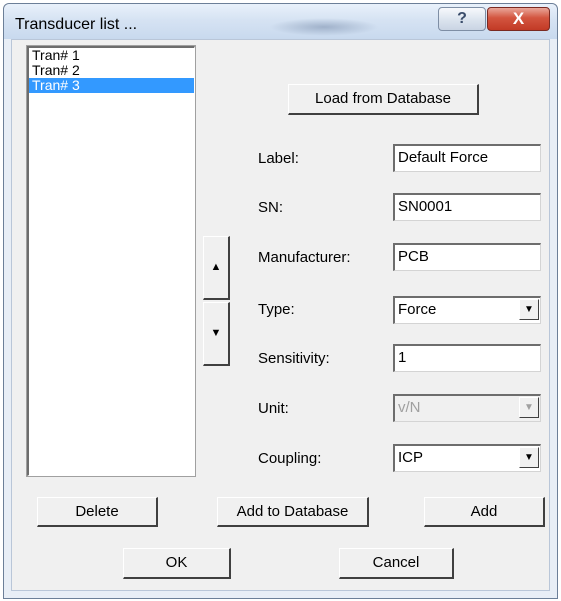  Describe the element at coordinates (425, 206) in the screenshot. I see `sn-value: SN0001` at that location.